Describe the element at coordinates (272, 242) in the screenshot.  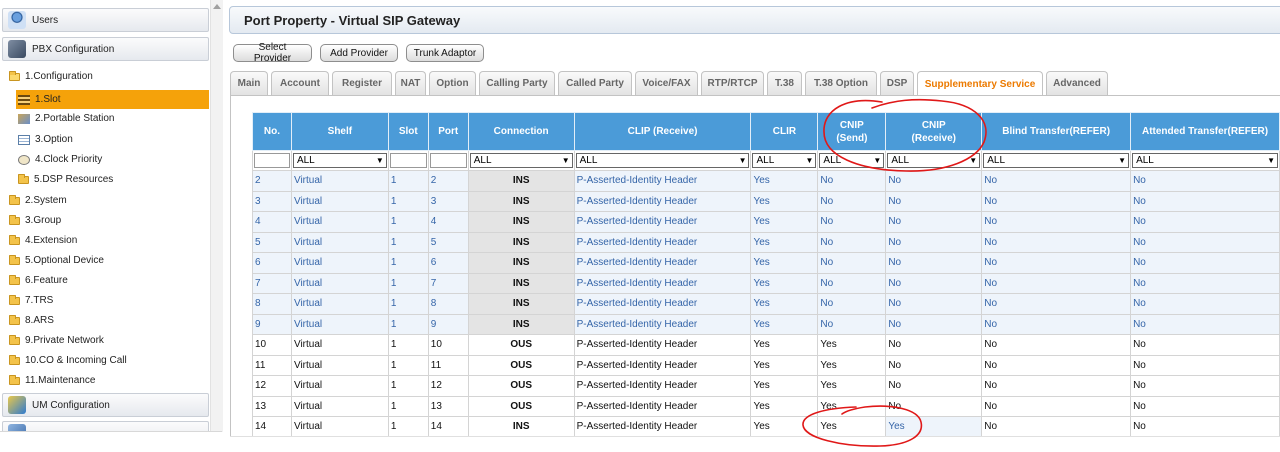
I see `cell-no: 5` at that location.